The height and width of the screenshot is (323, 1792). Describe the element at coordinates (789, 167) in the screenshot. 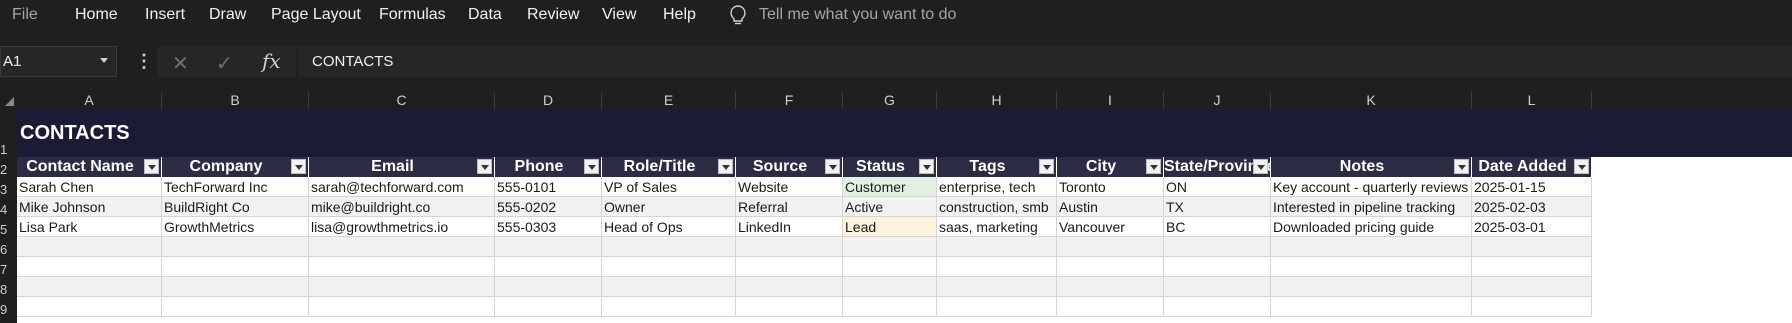

I see `table-header-cell: Source` at that location.